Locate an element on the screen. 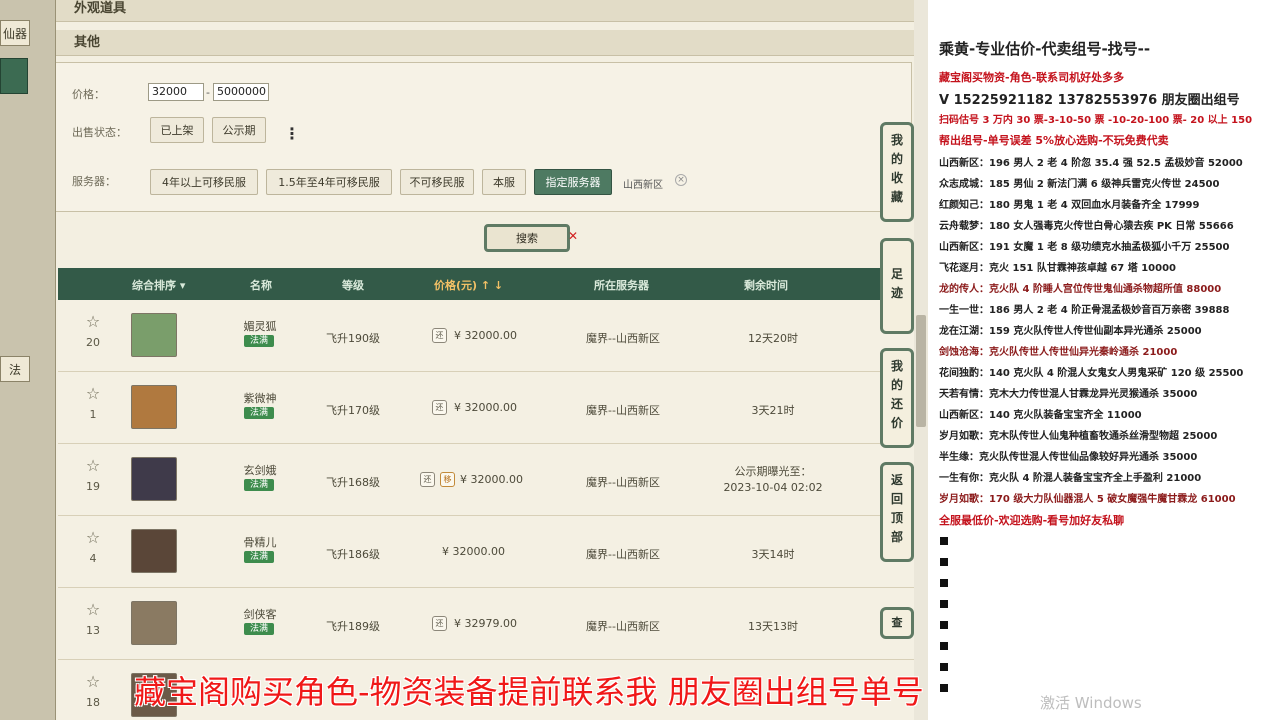 The width and height of the screenshot is (1280, 720). price-label: 价格： is located at coordinates (88, 94).